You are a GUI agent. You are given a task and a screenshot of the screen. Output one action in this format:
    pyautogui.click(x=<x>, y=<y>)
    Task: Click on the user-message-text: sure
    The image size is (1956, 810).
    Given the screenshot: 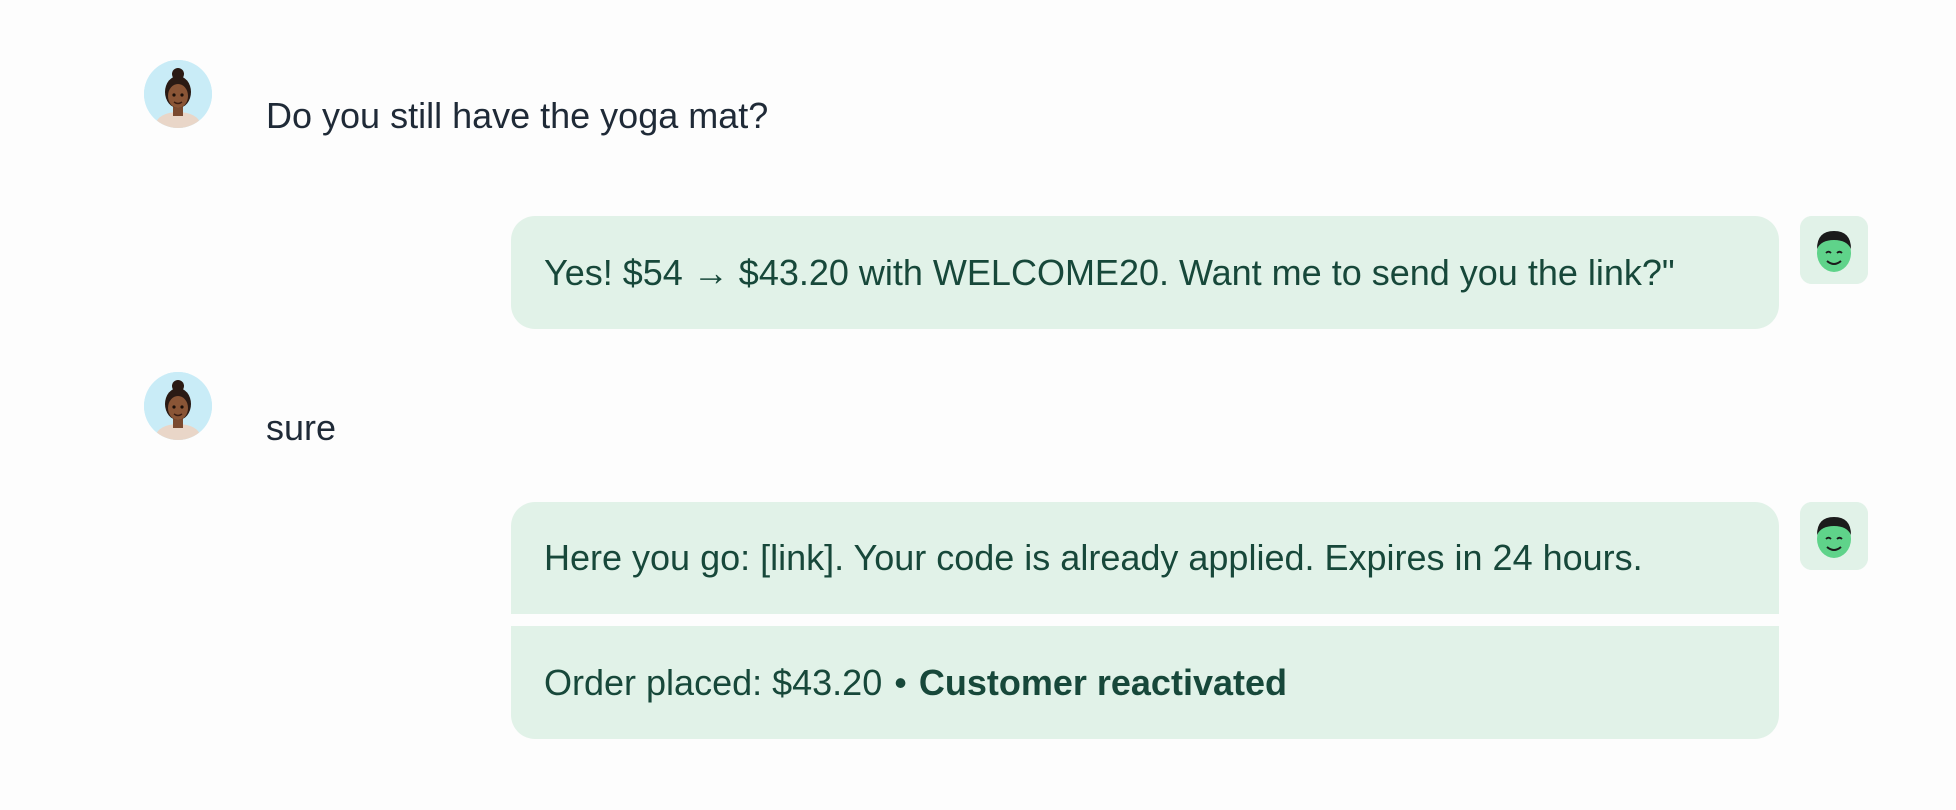 What is the action you would take?
    pyautogui.click(x=301, y=427)
    